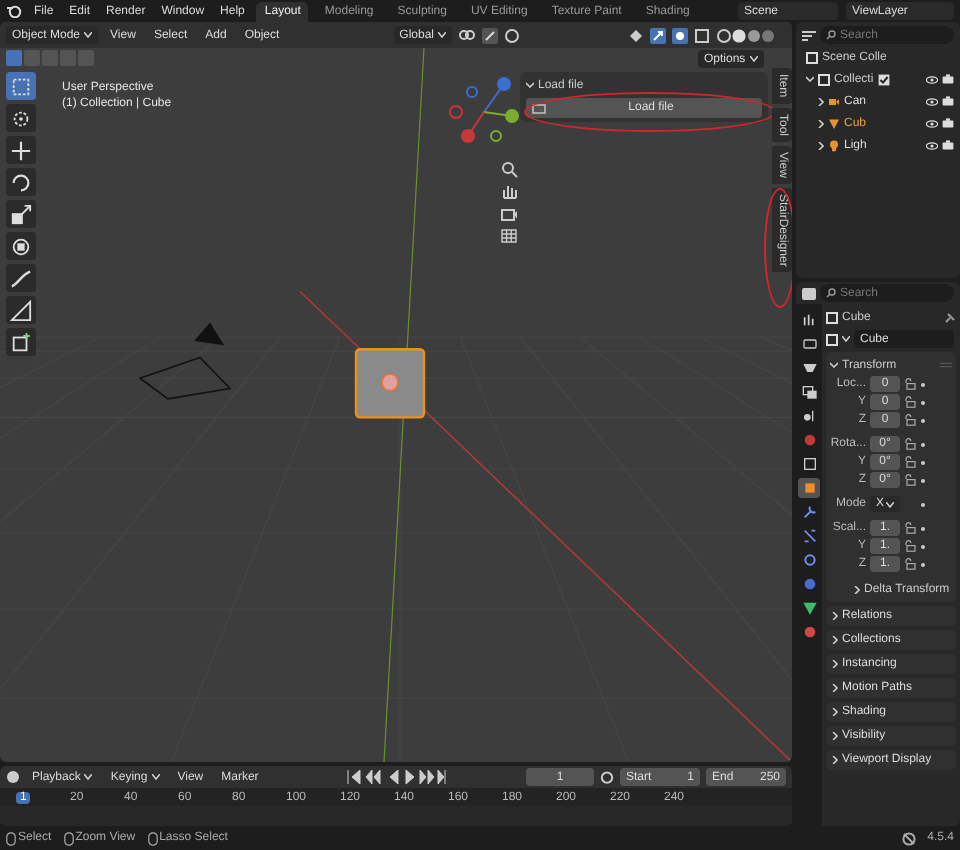  I want to click on gizmo-toggle-icon, so click(658, 35).